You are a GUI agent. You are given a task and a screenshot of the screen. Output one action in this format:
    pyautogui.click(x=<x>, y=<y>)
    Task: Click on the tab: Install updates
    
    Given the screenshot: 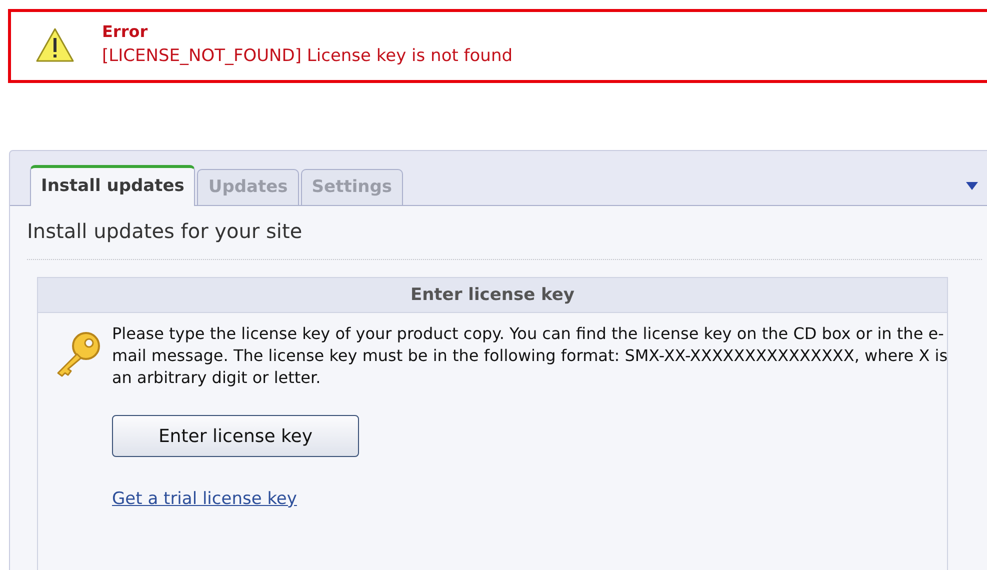 What is the action you would take?
    pyautogui.click(x=113, y=185)
    